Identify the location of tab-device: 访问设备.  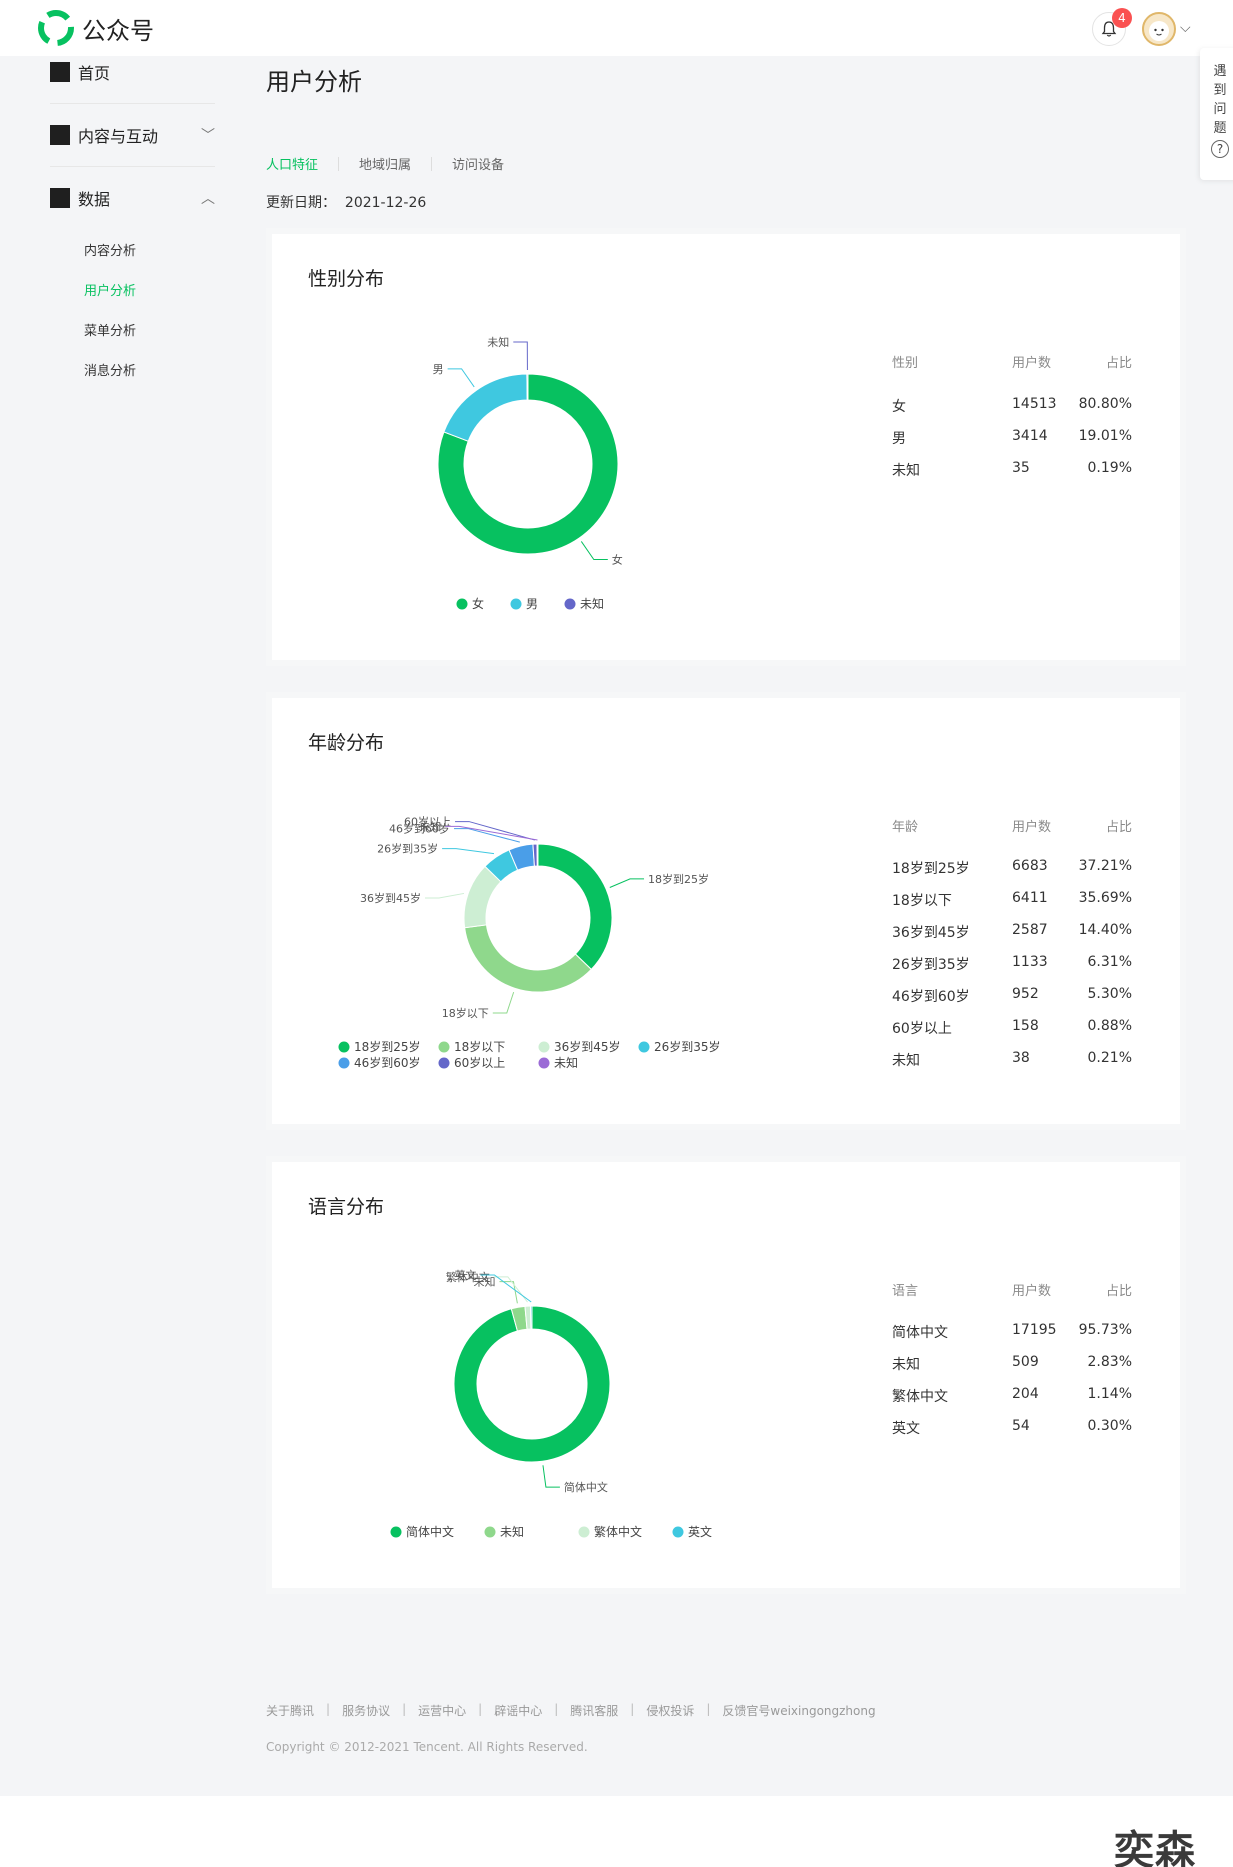
(478, 163).